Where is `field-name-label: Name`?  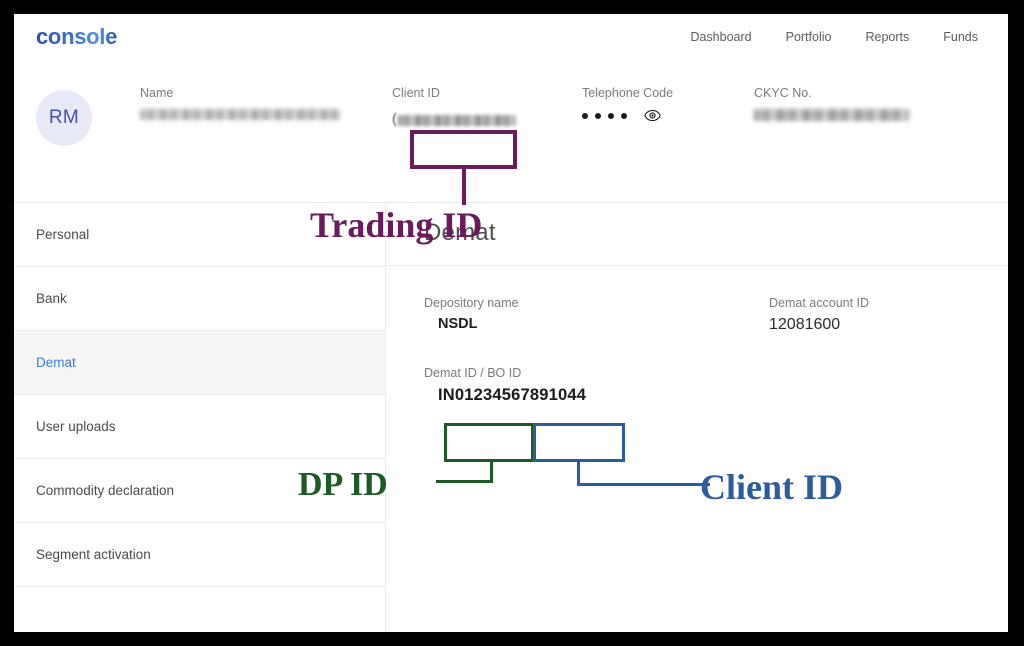 field-name-label: Name is located at coordinates (157, 93).